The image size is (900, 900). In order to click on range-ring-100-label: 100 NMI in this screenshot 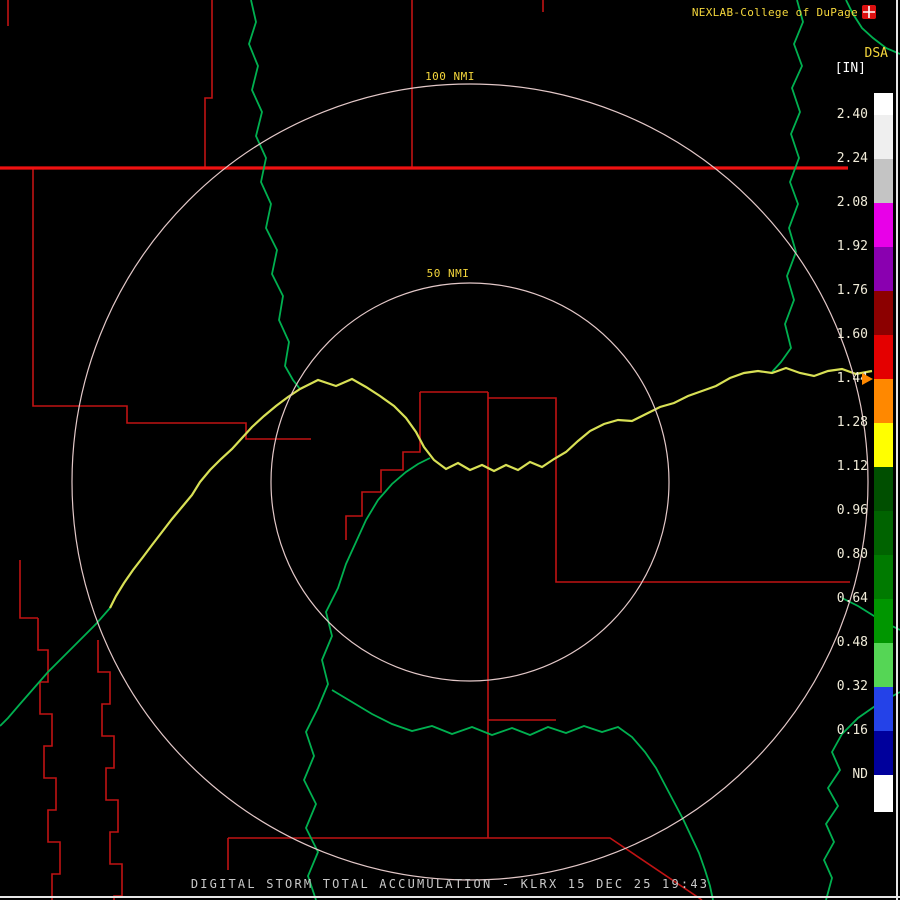, I will do `click(450, 76)`.